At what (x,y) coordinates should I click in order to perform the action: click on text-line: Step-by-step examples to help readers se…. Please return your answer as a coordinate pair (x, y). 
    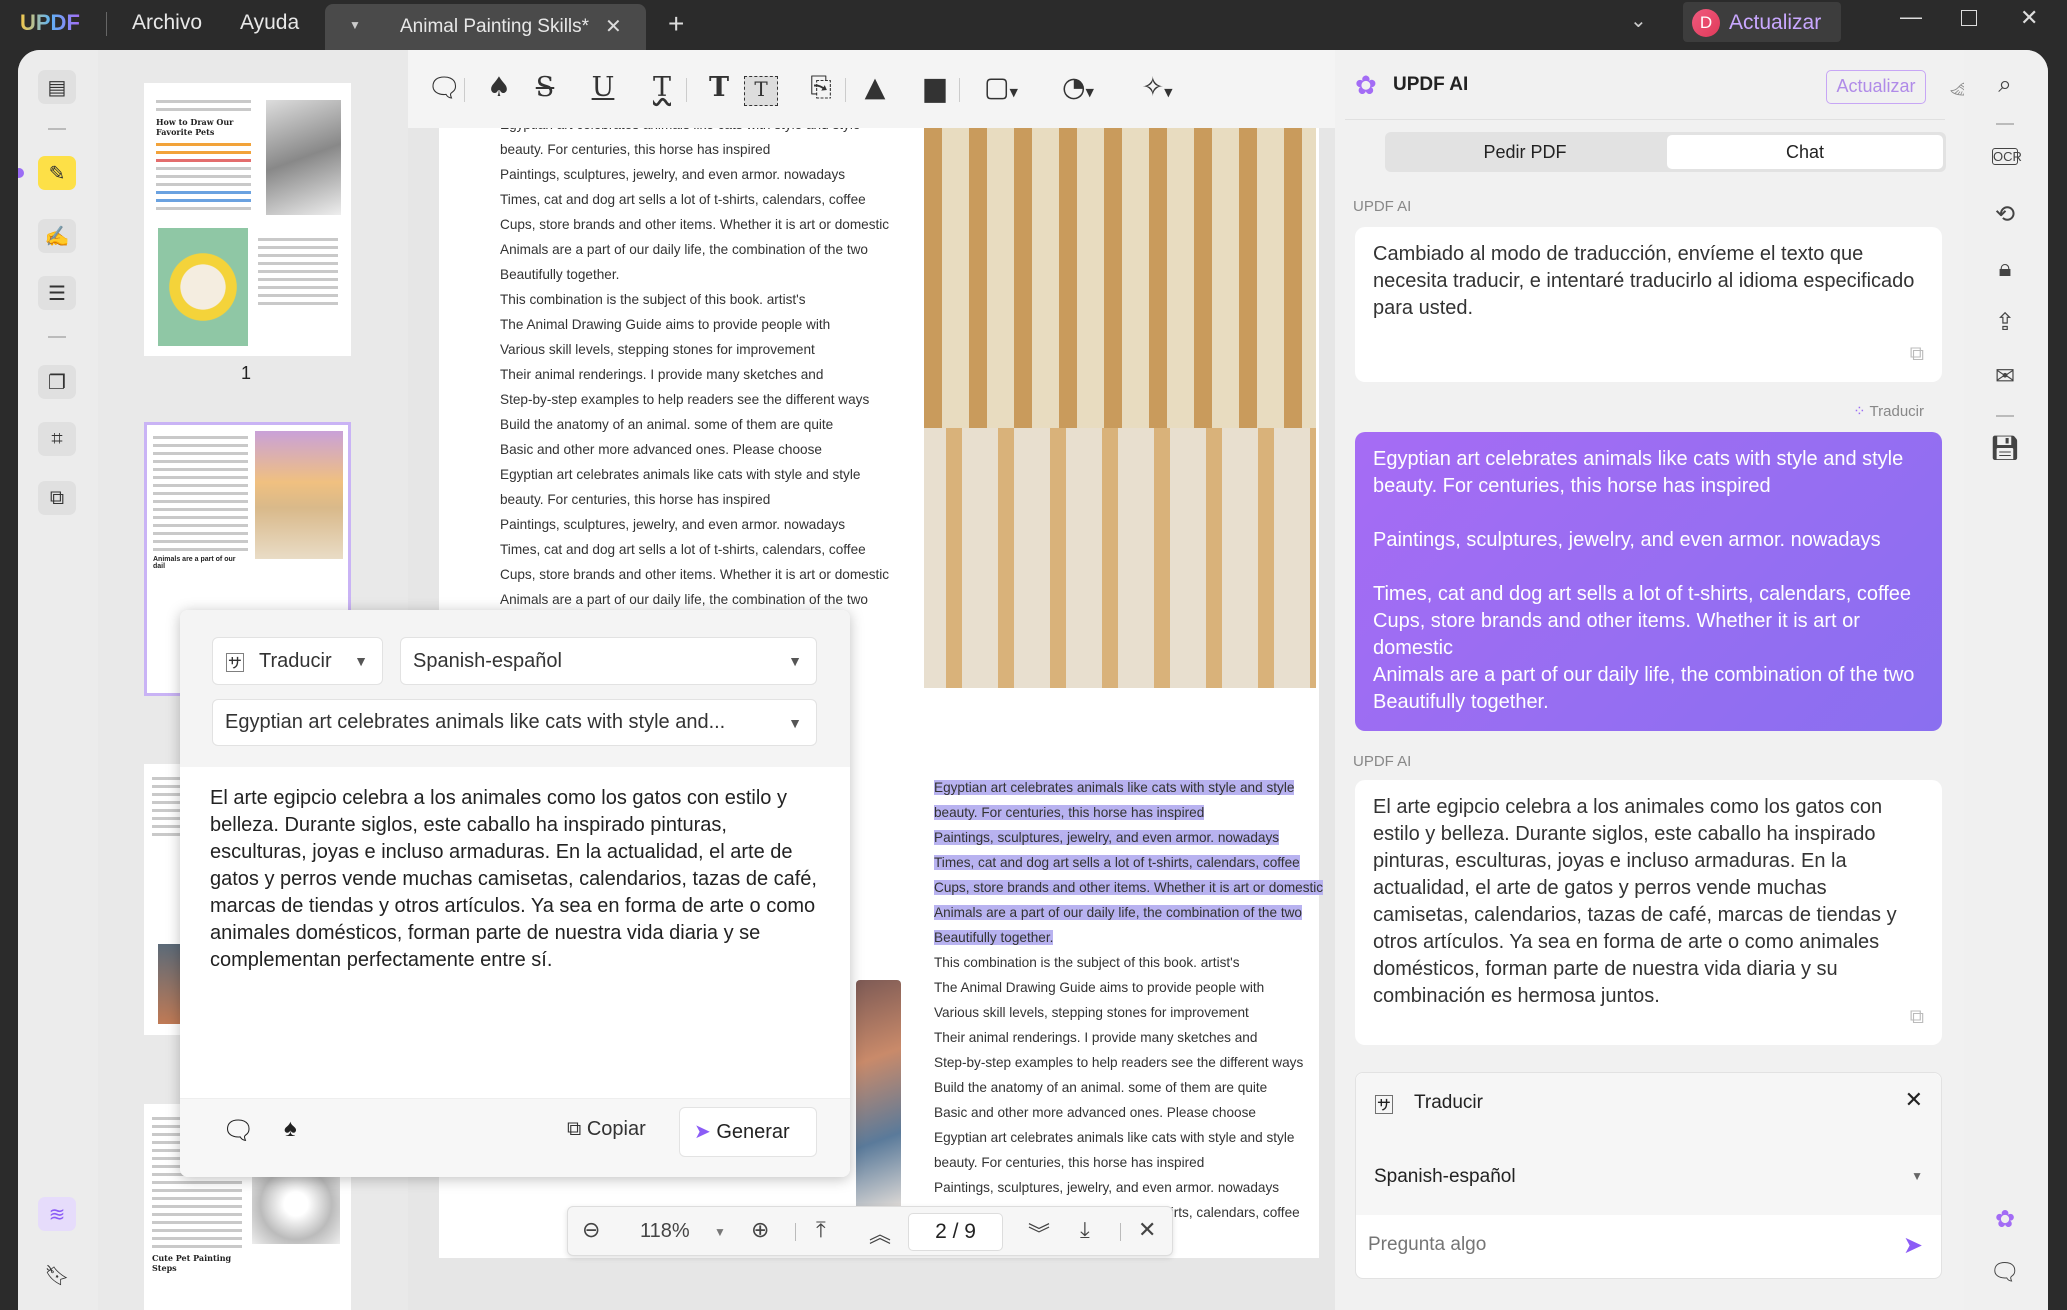
    Looking at the image, I should click on (1119, 1062).